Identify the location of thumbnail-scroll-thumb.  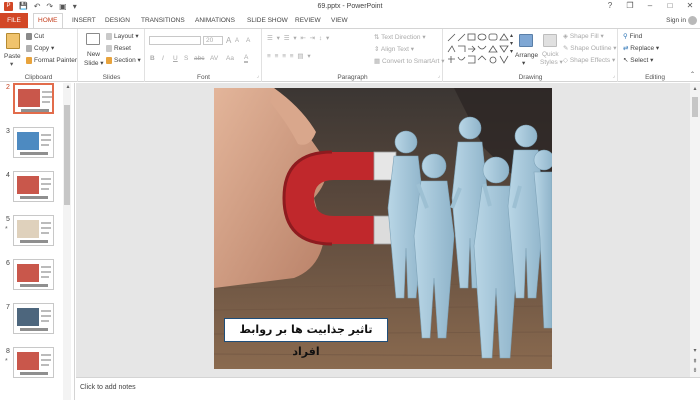
(67, 155).